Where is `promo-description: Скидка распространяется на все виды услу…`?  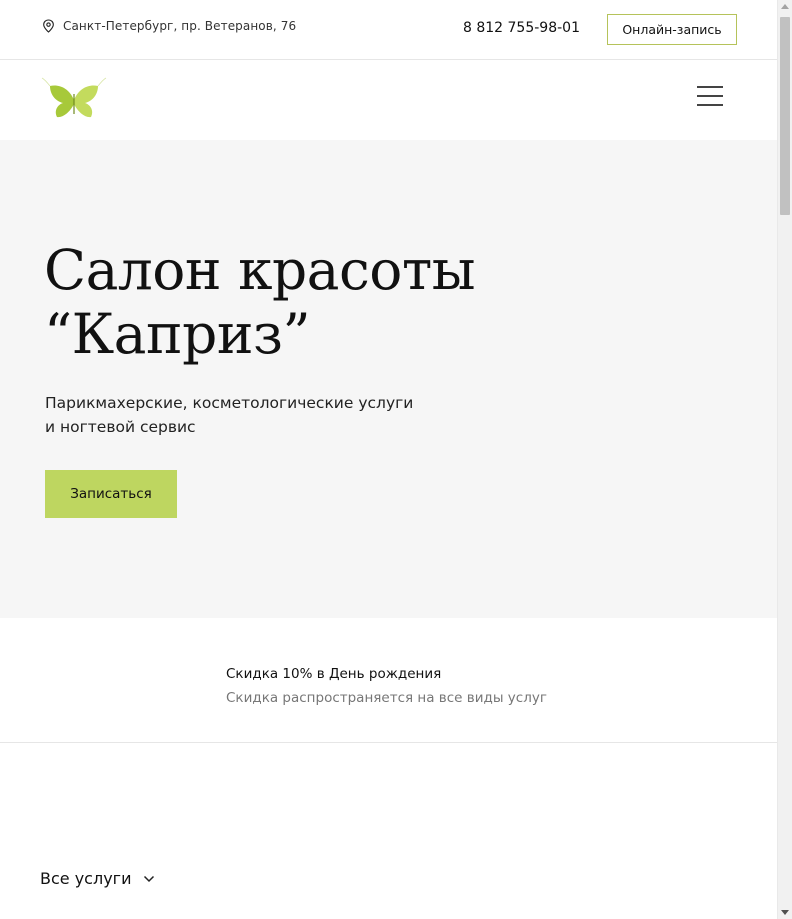
promo-description: Скидка распространяется на все виды услу… is located at coordinates (386, 698).